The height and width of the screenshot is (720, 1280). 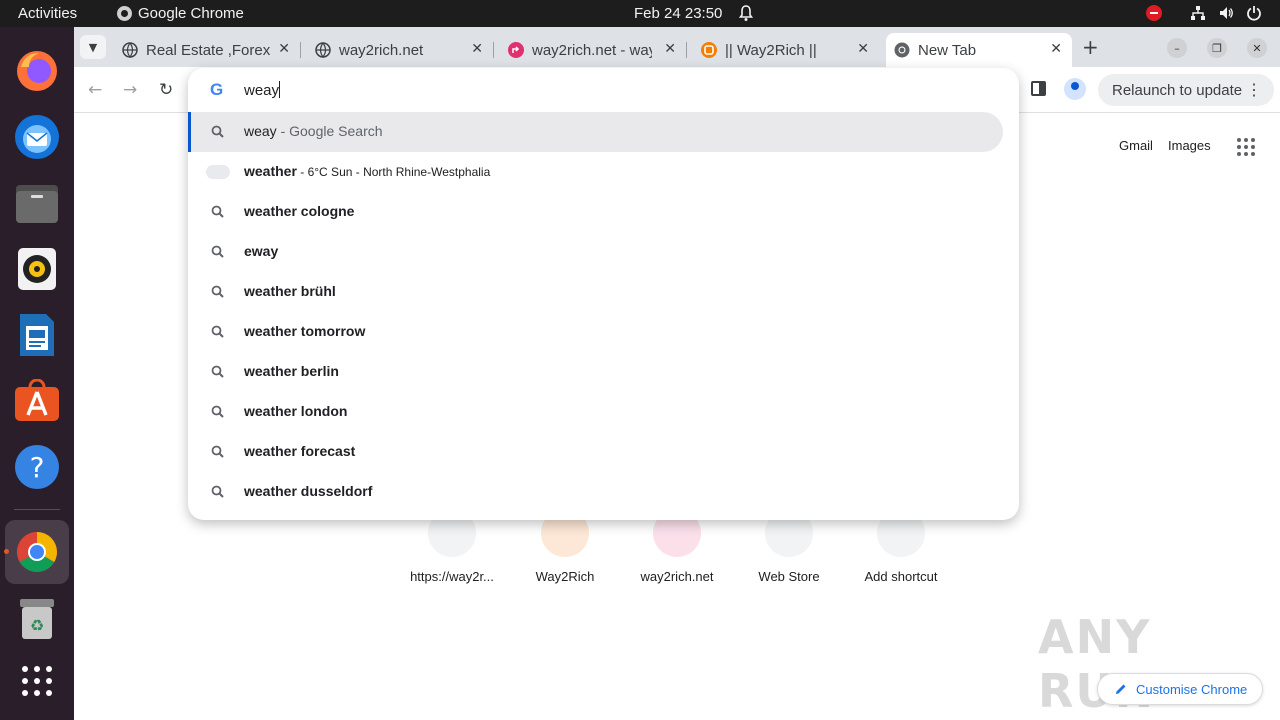 What do you see at coordinates (1090, 47) in the screenshot?
I see `new-tab-plus-icon: +` at bounding box center [1090, 47].